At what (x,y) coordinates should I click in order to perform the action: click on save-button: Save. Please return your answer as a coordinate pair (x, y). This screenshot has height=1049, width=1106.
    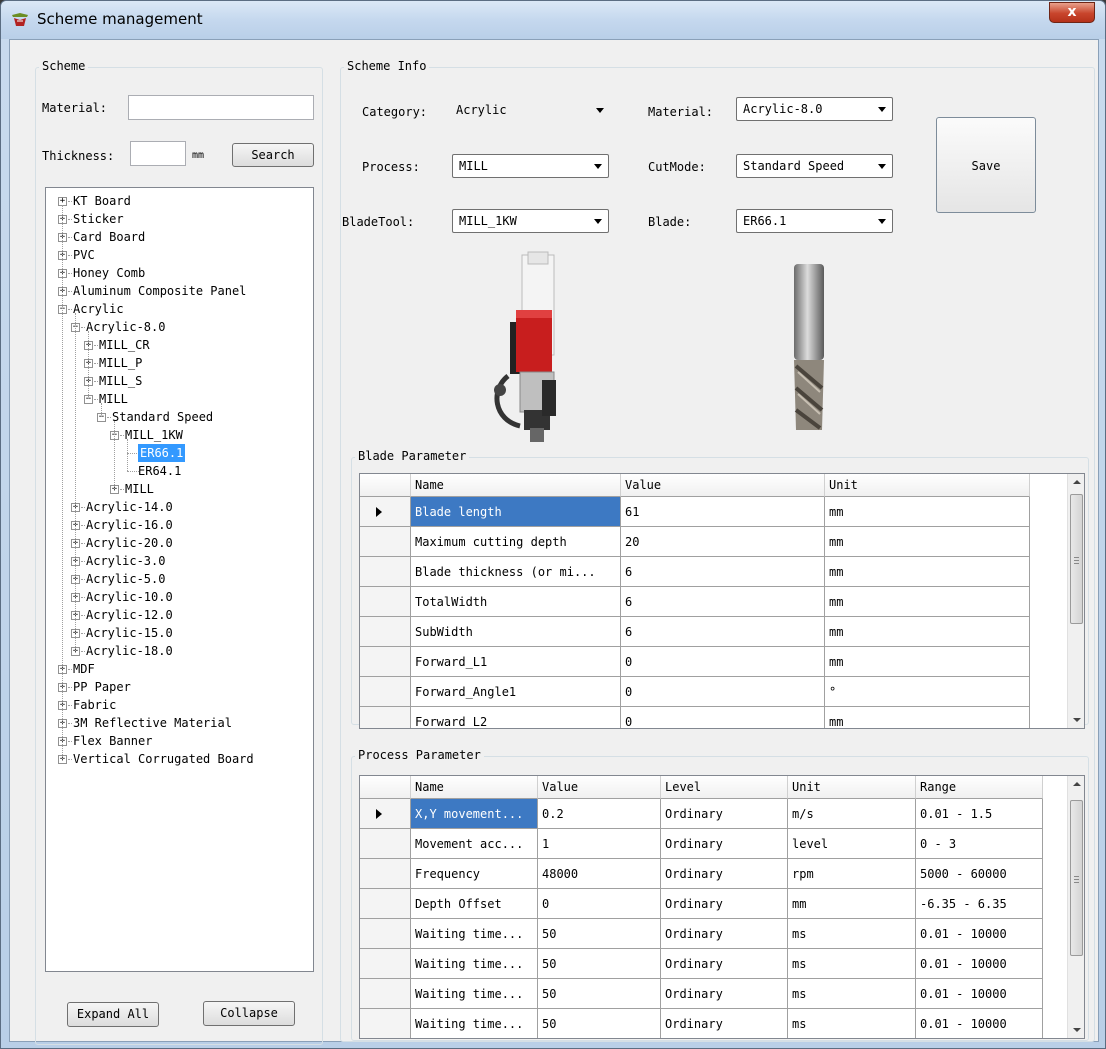
    Looking at the image, I should click on (986, 165).